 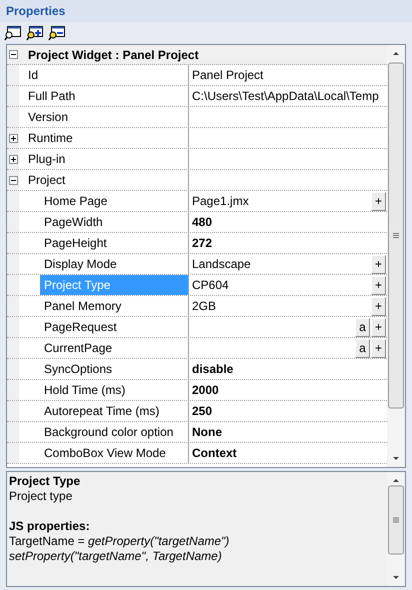 What do you see at coordinates (281, 285) in the screenshot?
I see `property-value: CP604` at bounding box center [281, 285].